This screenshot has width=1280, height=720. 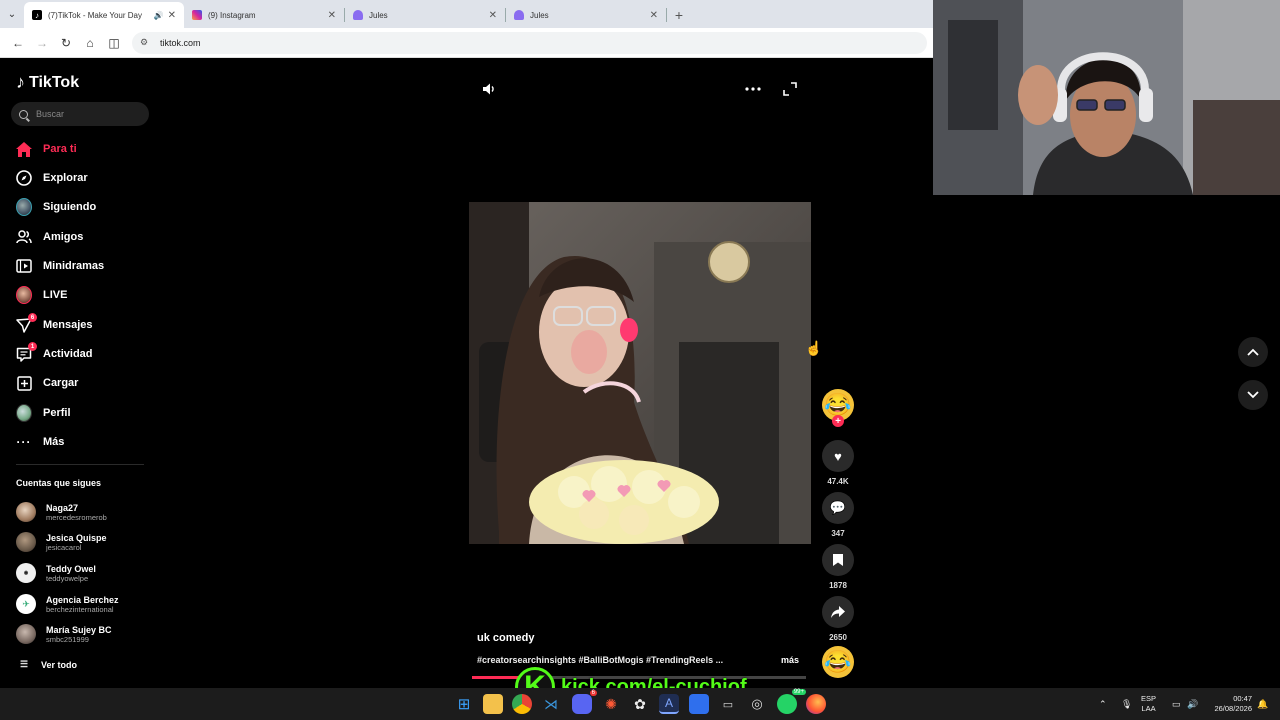 What do you see at coordinates (790, 91) in the screenshot?
I see `fullscreen-icon` at bounding box center [790, 91].